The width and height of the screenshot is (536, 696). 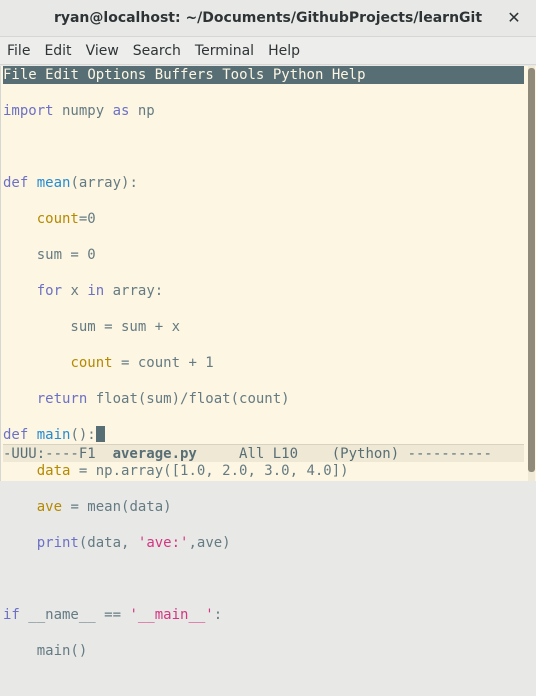 What do you see at coordinates (45, 651) in the screenshot?
I see `code-line: main()` at bounding box center [45, 651].